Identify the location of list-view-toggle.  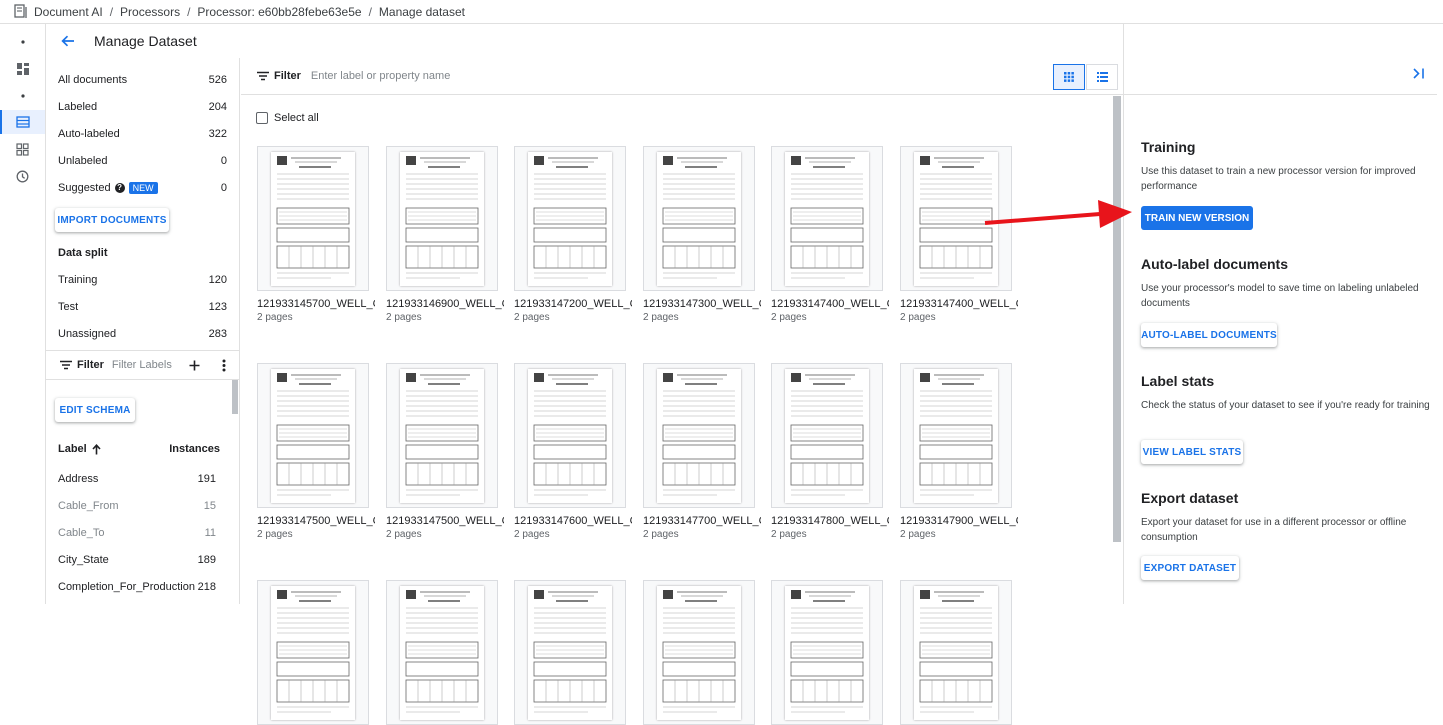
(1102, 77).